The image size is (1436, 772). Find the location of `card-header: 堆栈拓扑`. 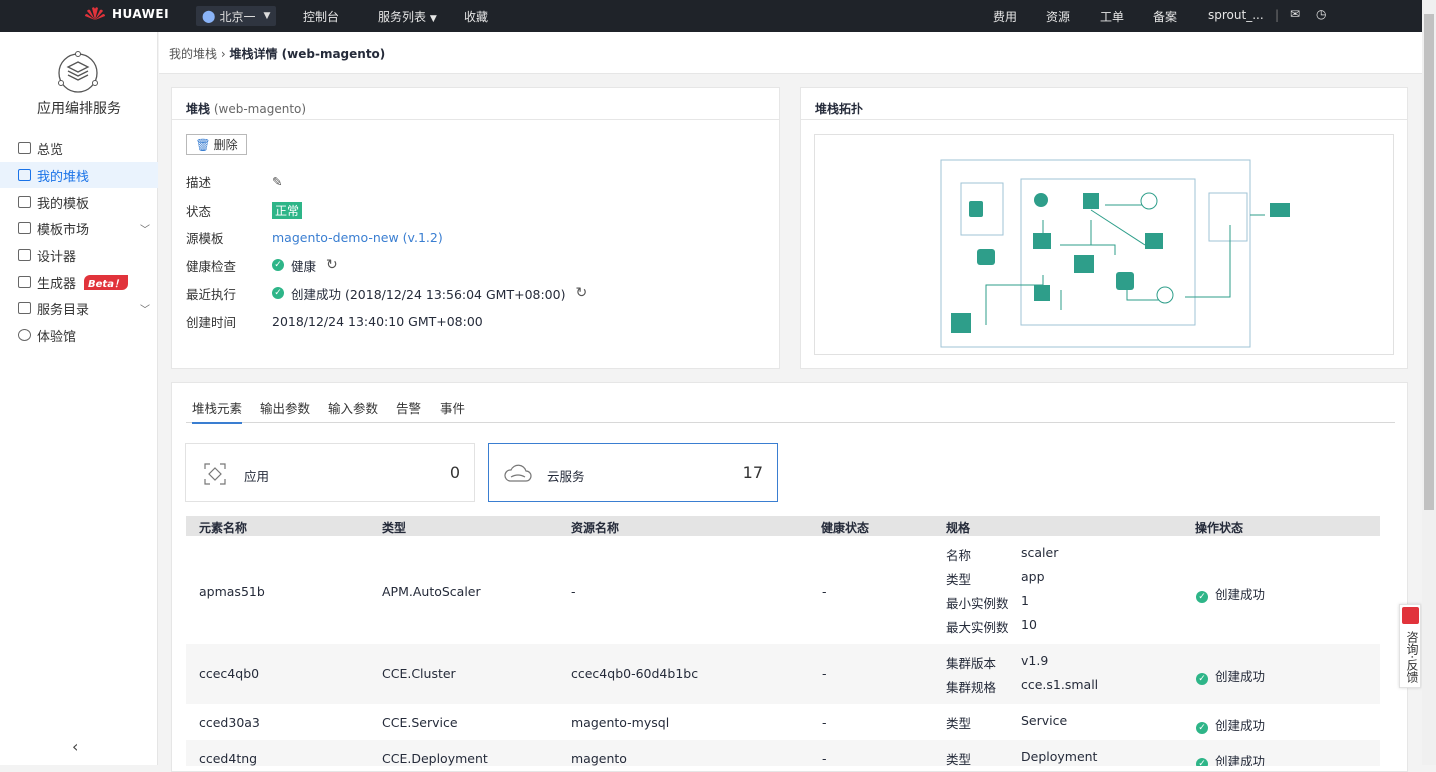

card-header: 堆栈拓扑 is located at coordinates (1104, 104).